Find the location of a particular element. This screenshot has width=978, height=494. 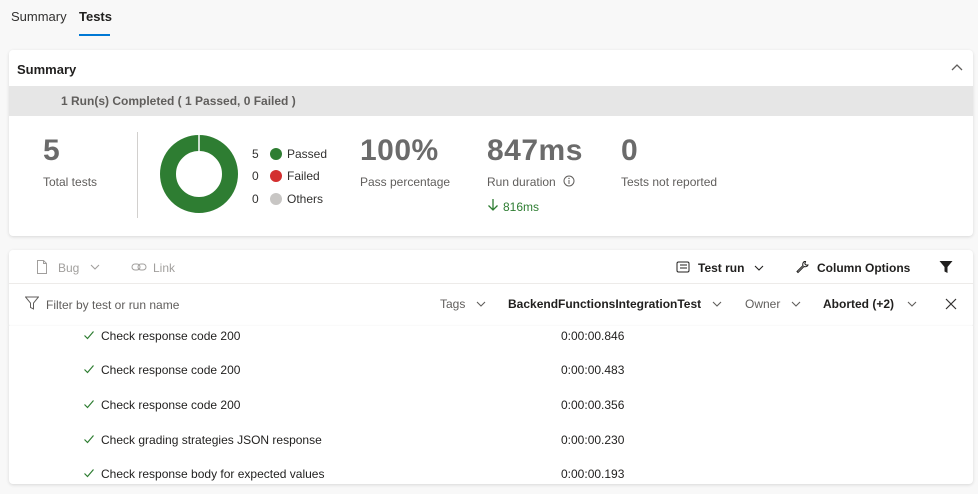

column-options-button: Column Options is located at coordinates (855, 268).